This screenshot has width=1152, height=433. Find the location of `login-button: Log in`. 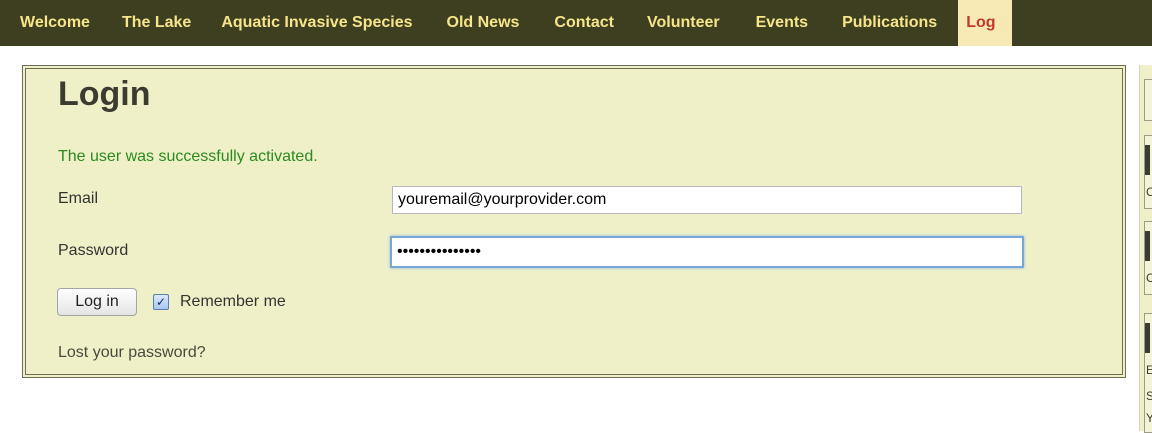

login-button: Log in is located at coordinates (97, 302).